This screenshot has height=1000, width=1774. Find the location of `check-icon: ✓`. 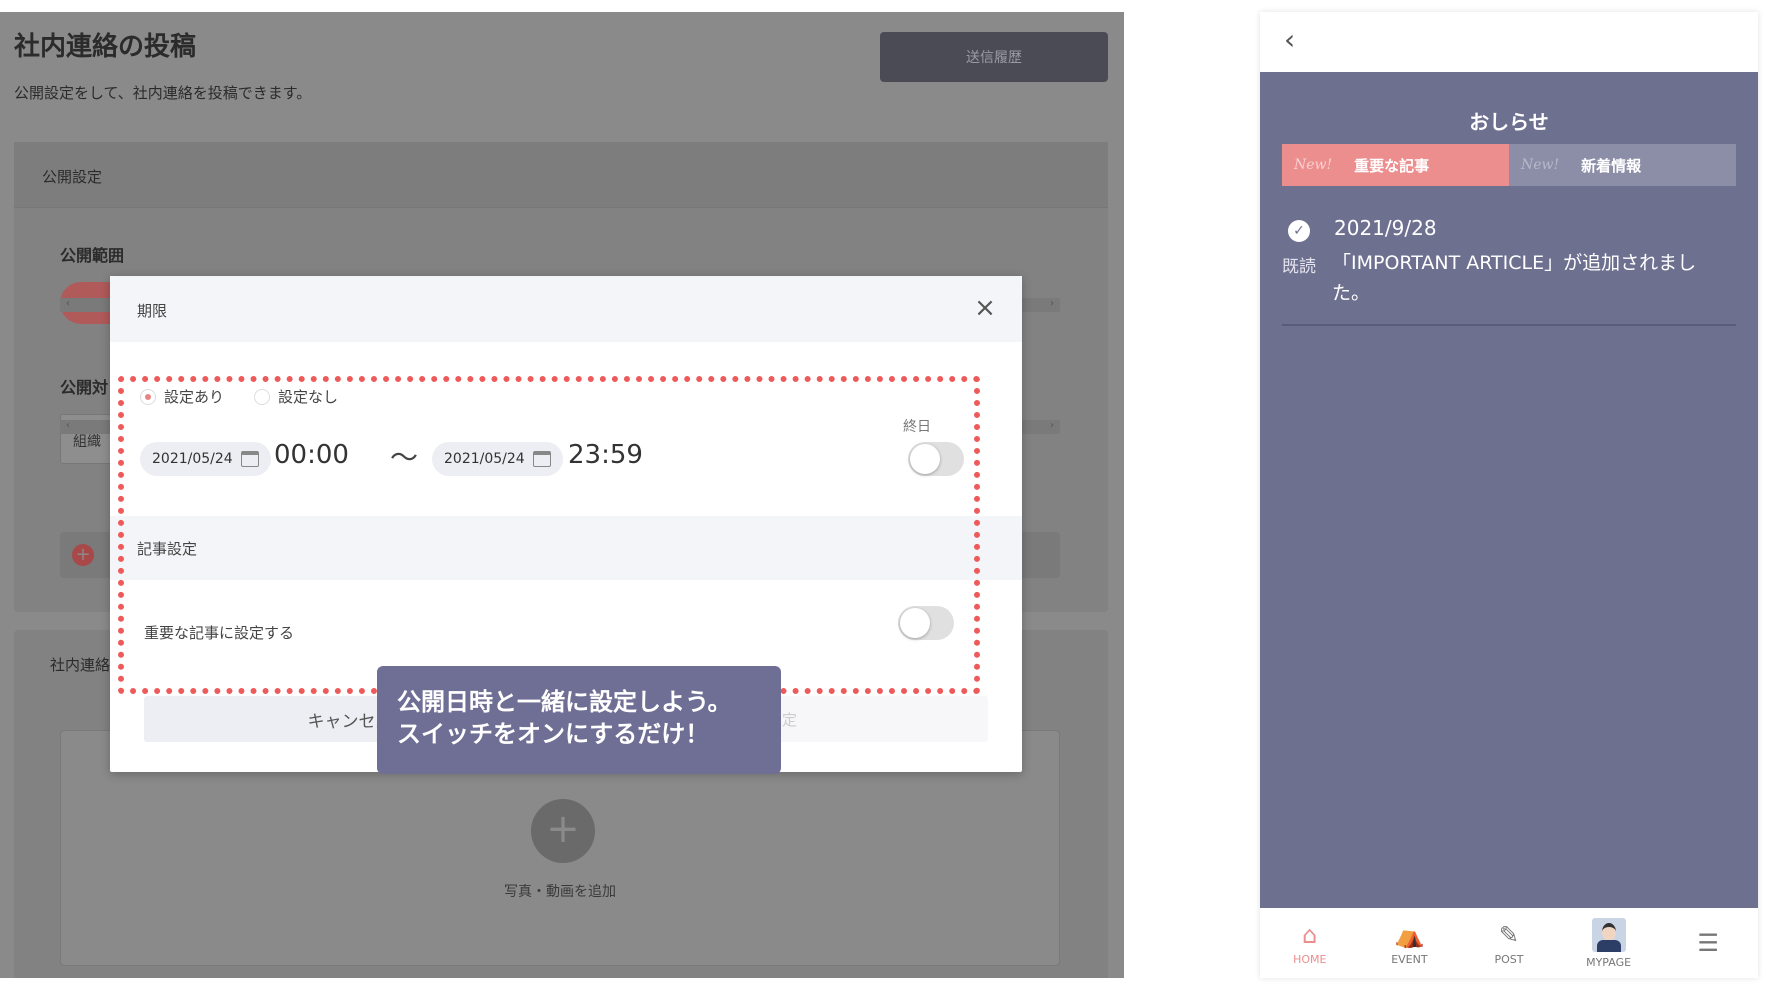

check-icon: ✓ is located at coordinates (1299, 231).